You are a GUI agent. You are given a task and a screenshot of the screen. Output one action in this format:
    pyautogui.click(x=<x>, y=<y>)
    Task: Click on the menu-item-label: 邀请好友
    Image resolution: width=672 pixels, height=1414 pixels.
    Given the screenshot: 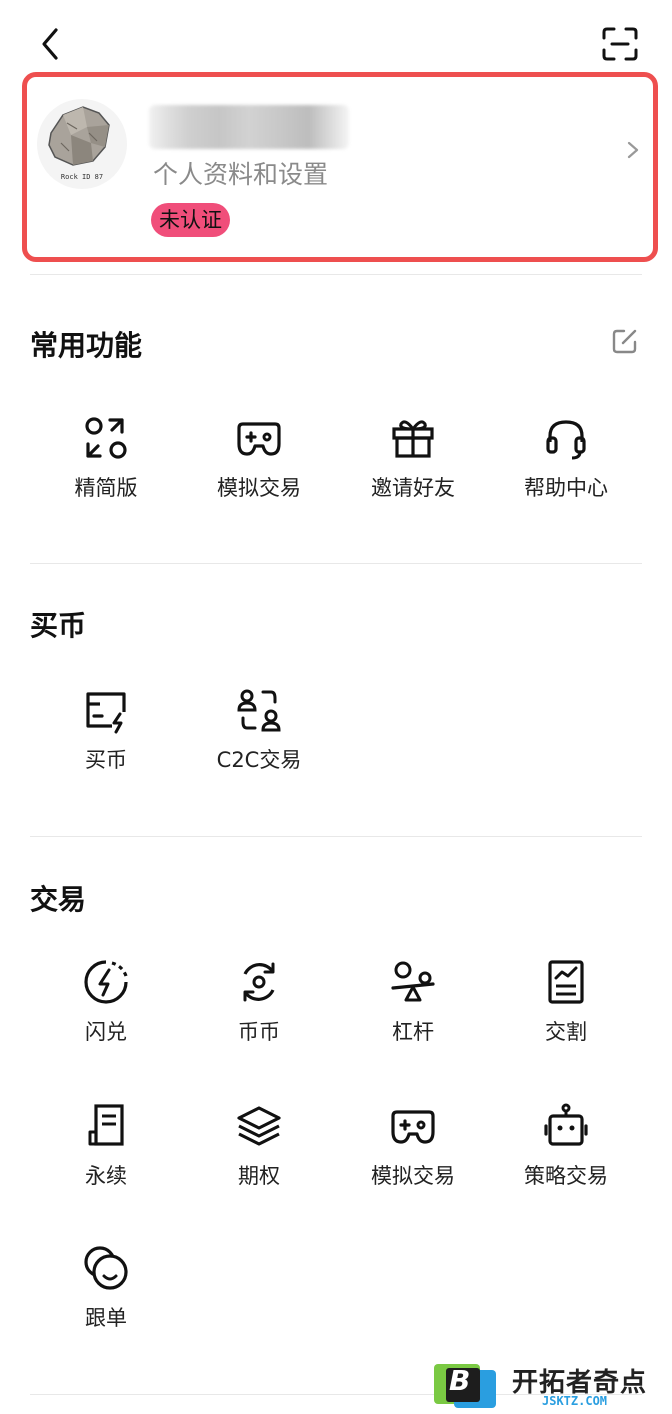 What is the action you would take?
    pyautogui.click(x=413, y=488)
    